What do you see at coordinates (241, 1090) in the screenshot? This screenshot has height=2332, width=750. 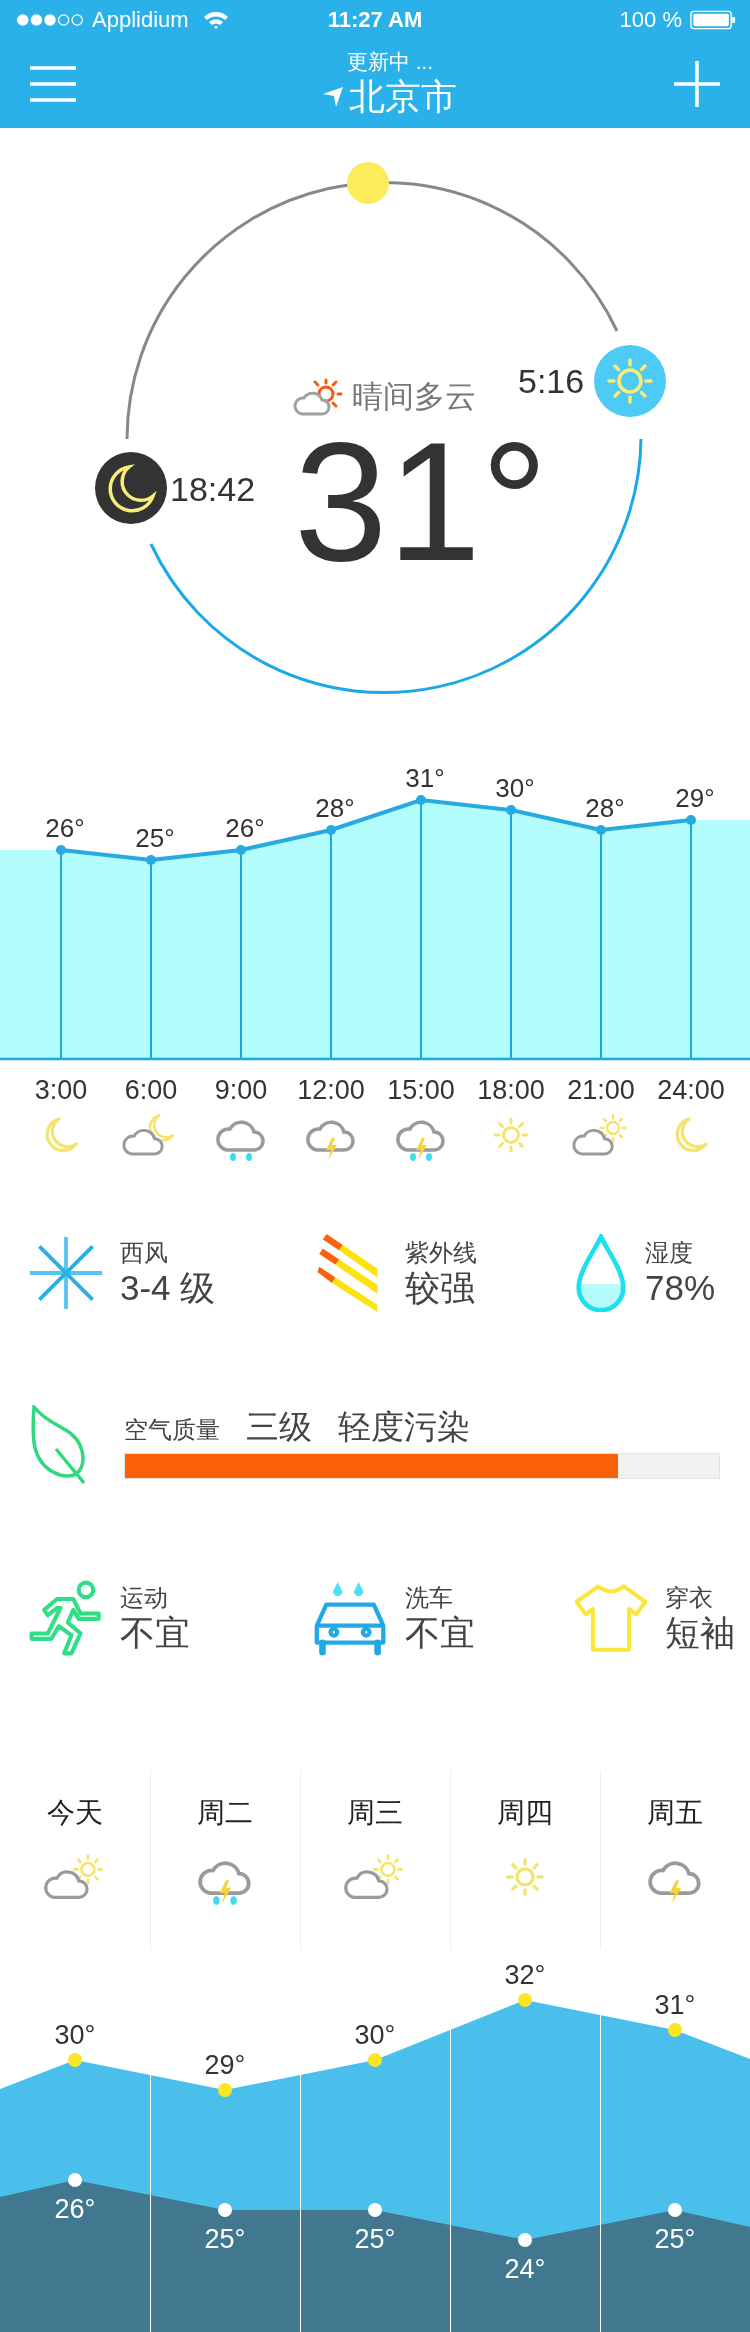 I see `hour-label: 9:00` at bounding box center [241, 1090].